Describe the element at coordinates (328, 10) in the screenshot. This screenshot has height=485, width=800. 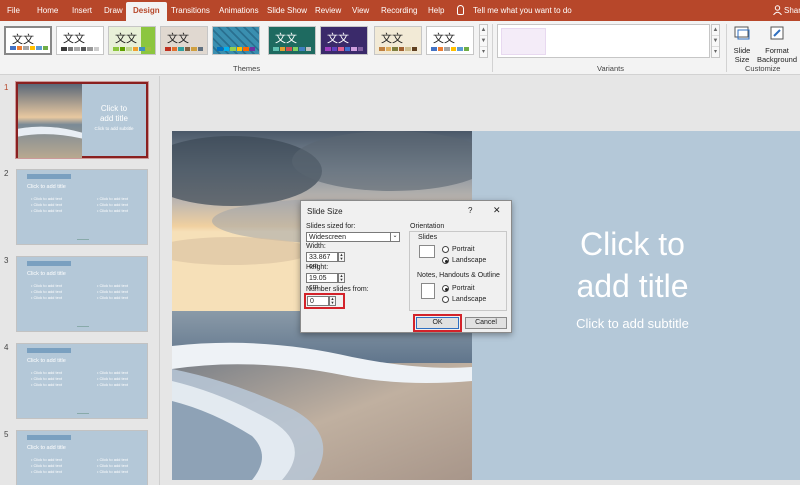
I see `tab-review: Review` at that location.